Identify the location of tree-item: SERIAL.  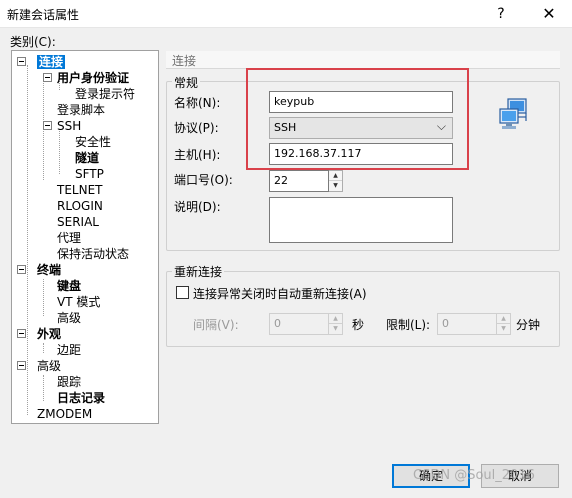
(78, 222).